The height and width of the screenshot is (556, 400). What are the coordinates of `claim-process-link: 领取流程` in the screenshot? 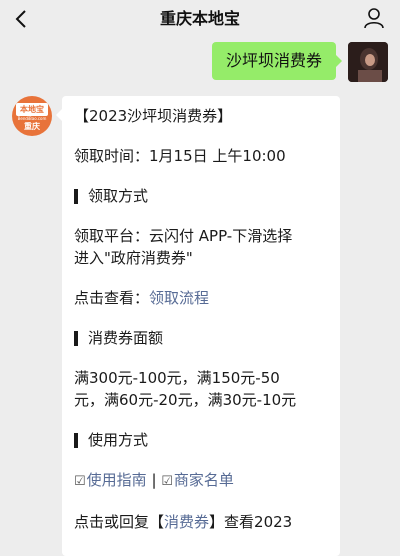 It's located at (179, 298).